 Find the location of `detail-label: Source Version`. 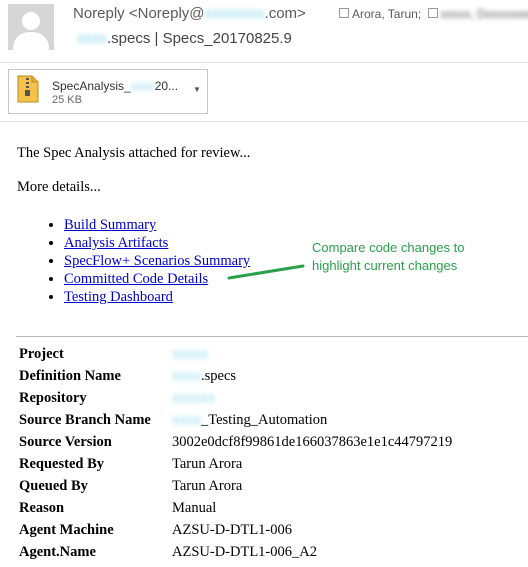

detail-label: Source Version is located at coordinates (65, 441).